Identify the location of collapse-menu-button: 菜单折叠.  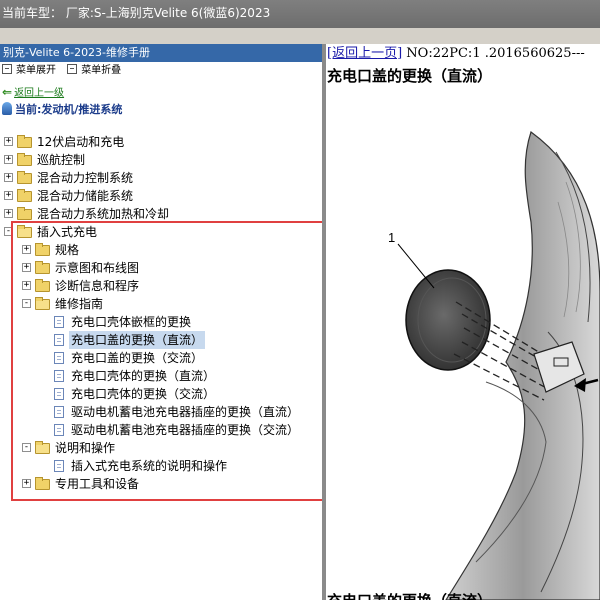
(94, 71).